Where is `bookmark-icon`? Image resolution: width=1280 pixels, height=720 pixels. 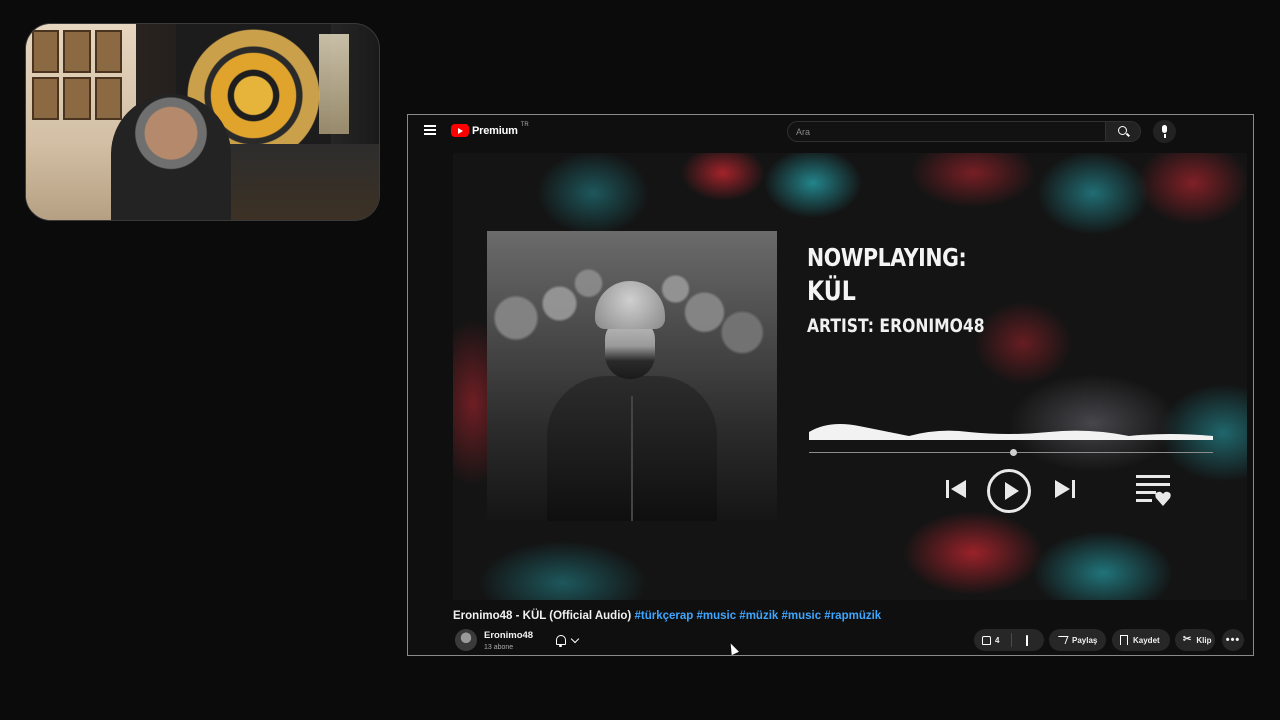
bookmark-icon is located at coordinates (1124, 640).